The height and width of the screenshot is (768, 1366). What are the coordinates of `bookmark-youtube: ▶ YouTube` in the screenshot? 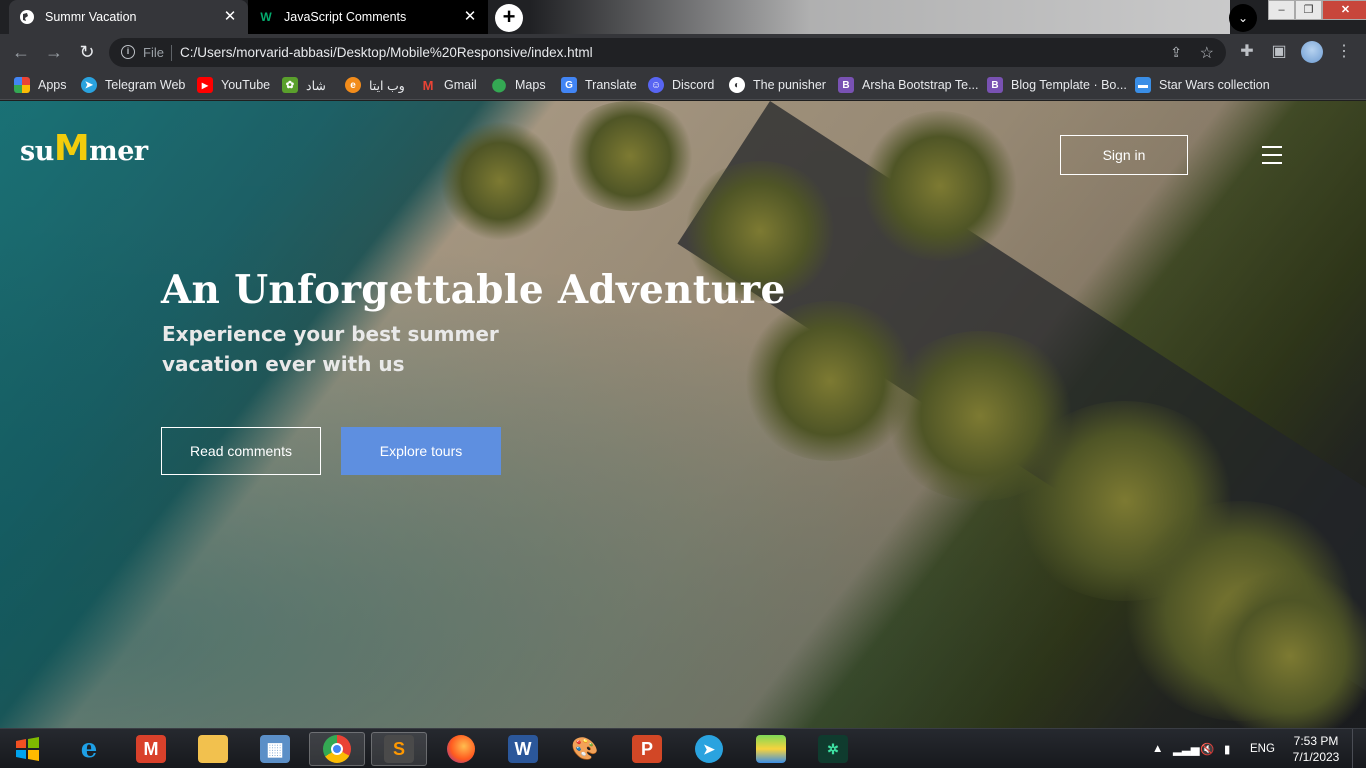 It's located at (233, 85).